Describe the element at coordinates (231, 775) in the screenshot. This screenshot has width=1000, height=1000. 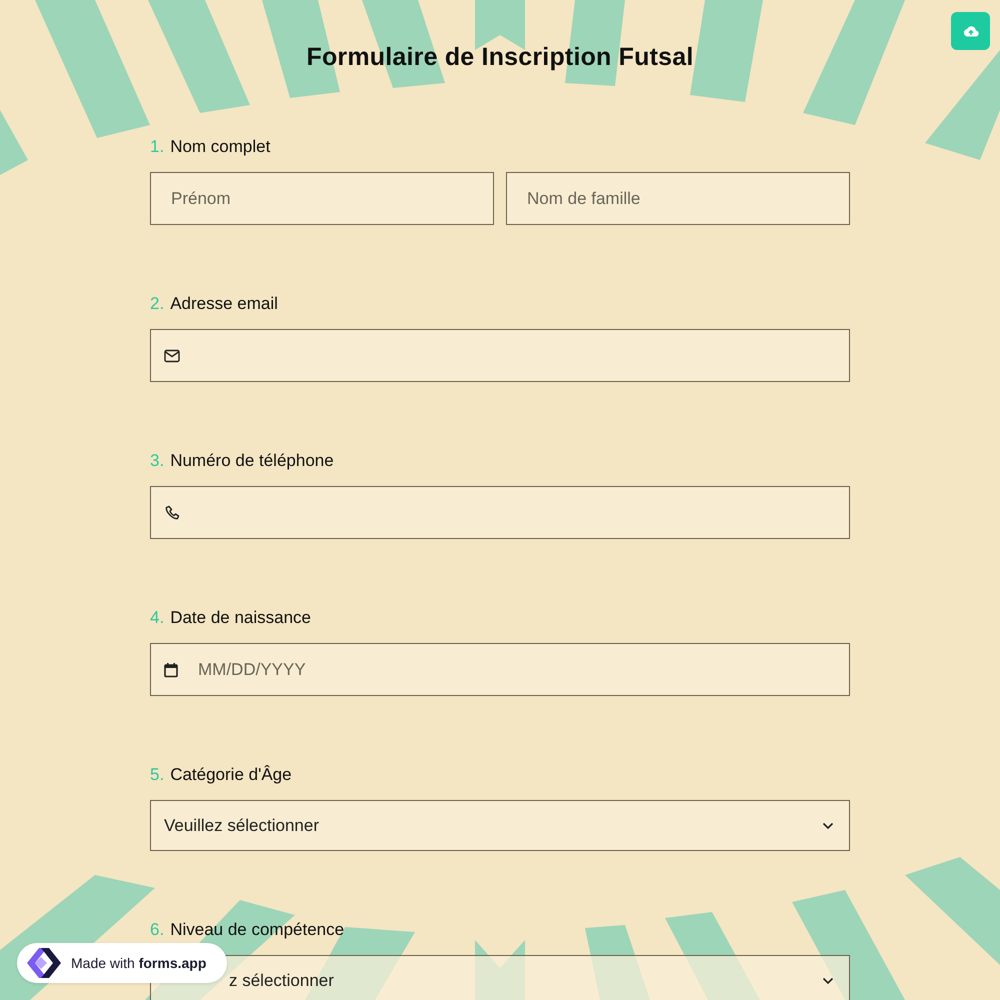
I see `question-label: Catégorie d'Âge` at that location.